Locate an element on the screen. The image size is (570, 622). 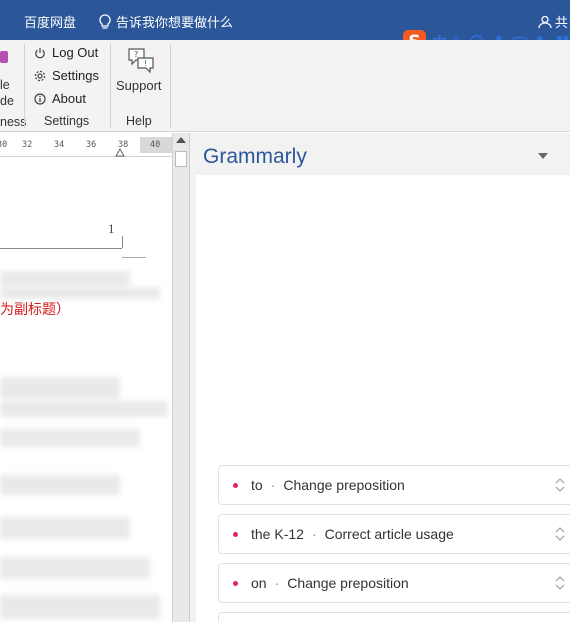
suggestion-card: on · Change preposition is located at coordinates (394, 583).